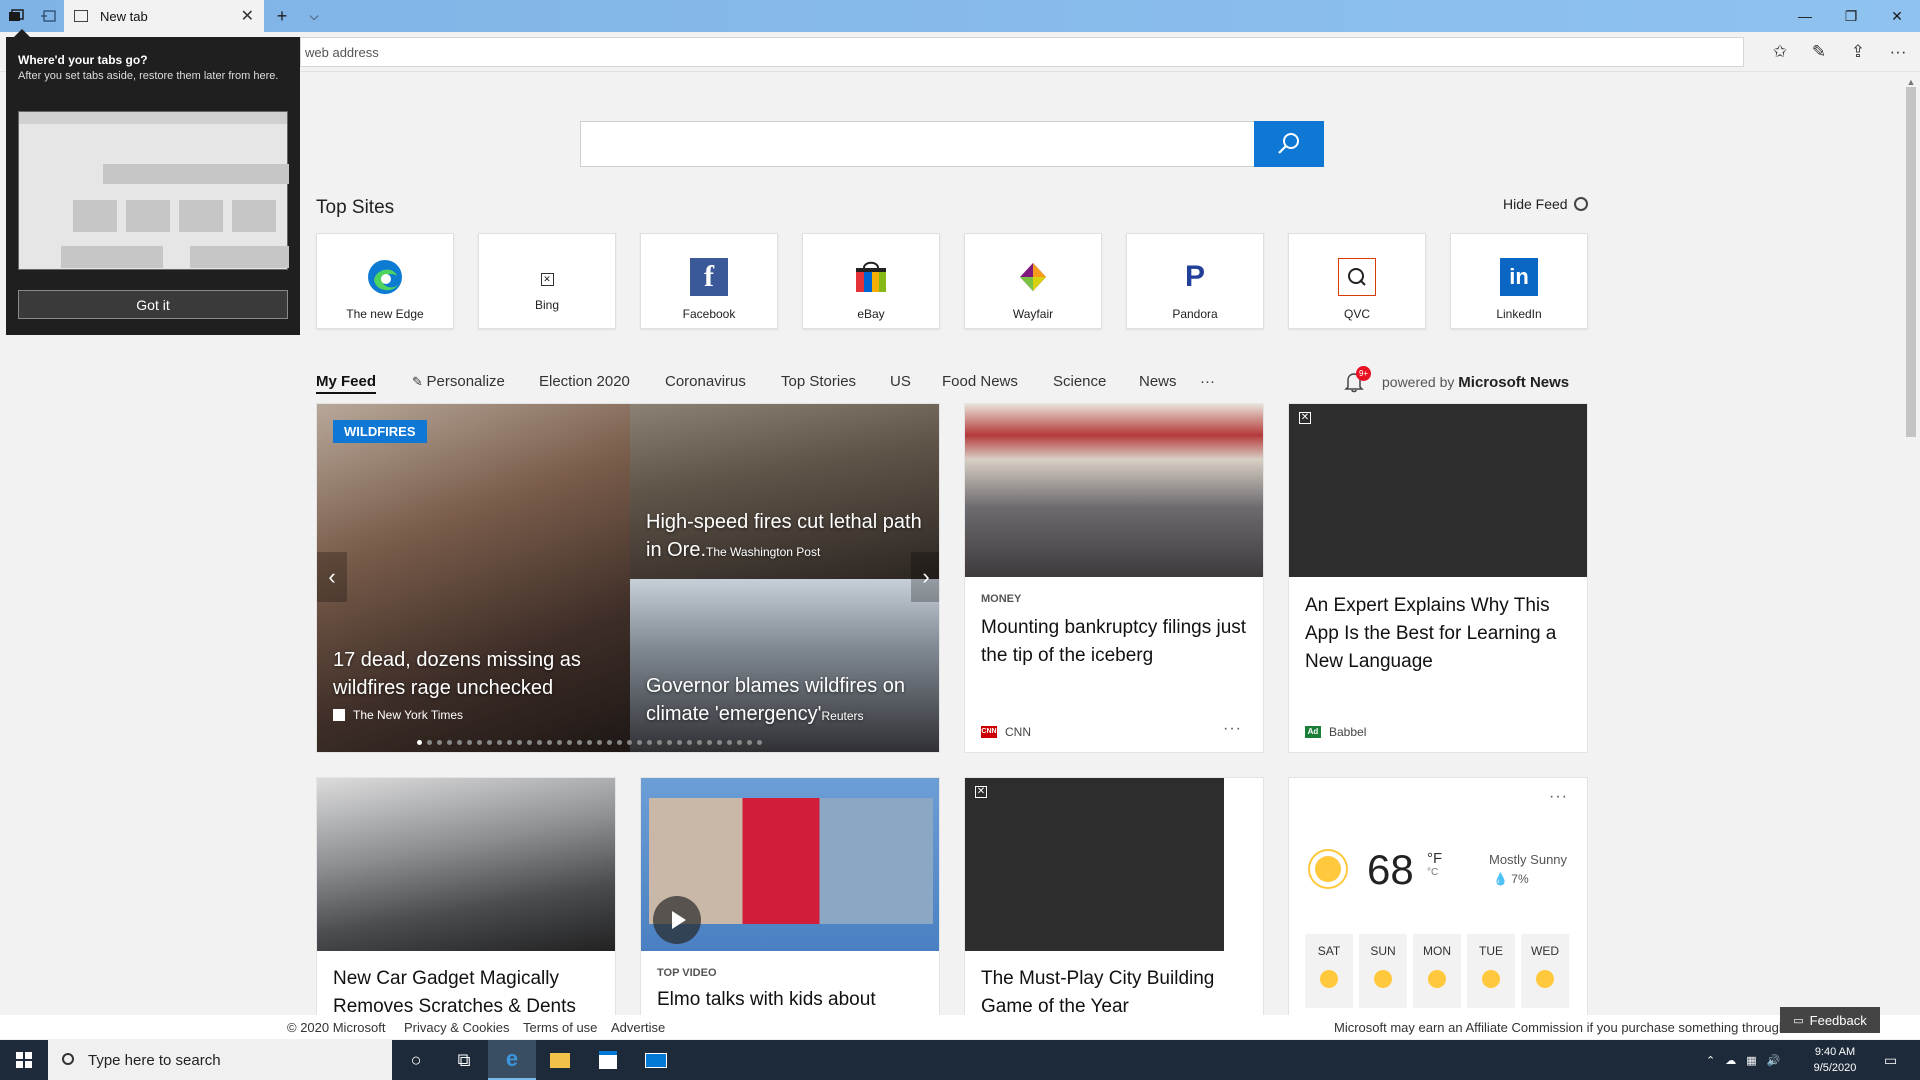 This screenshot has width=1920, height=1080. What do you see at coordinates (584, 381) in the screenshot?
I see `tab-election-2020: Election 2020` at bounding box center [584, 381].